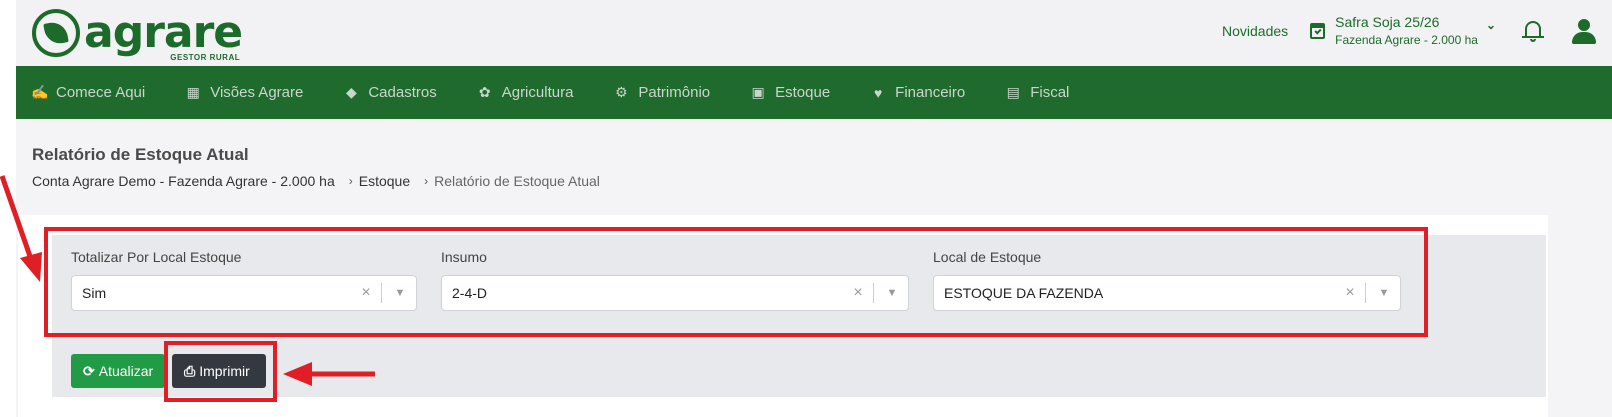  Describe the element at coordinates (329, 374) in the screenshot. I see `arrow-pointing-print` at that location.